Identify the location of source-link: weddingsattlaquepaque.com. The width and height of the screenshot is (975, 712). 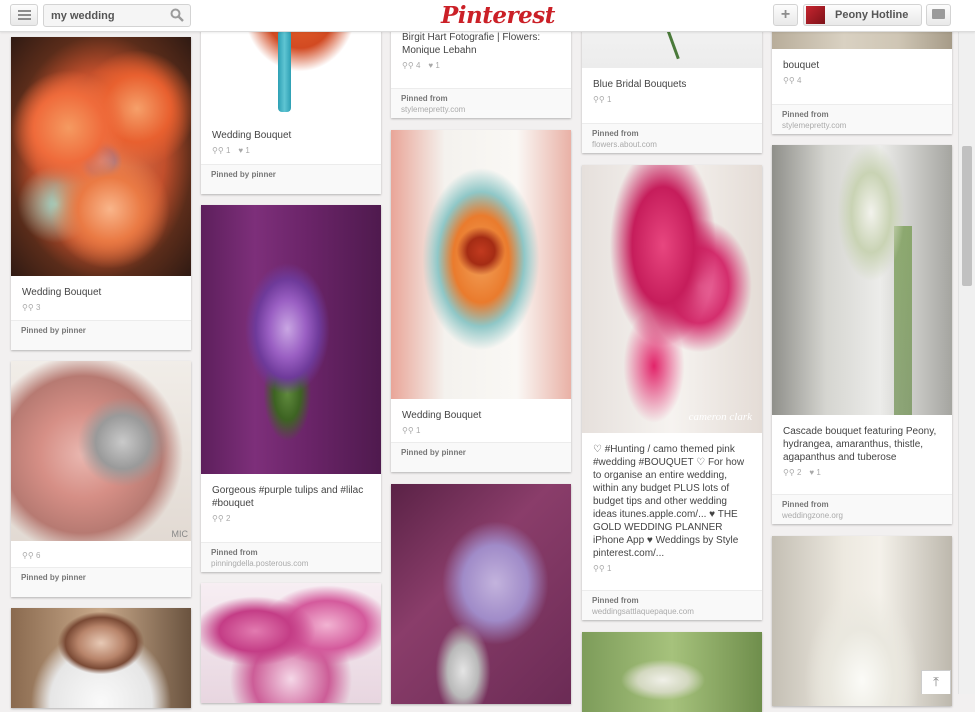
(672, 611).